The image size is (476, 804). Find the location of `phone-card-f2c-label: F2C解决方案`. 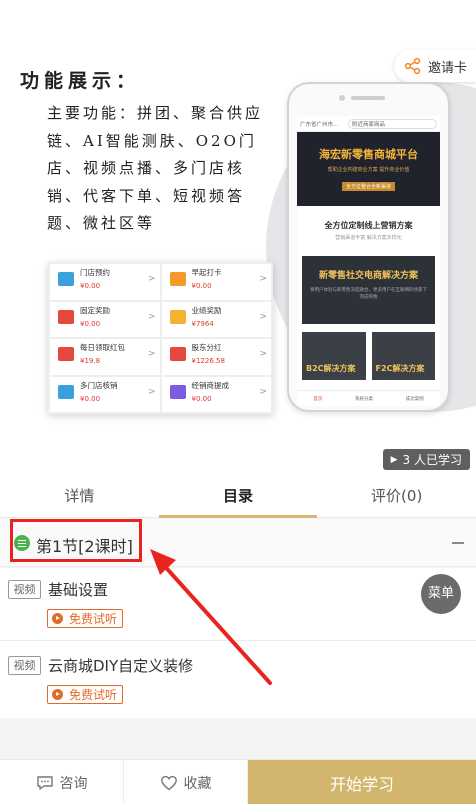

phone-card-f2c-label: F2C解决方案 is located at coordinates (400, 368).